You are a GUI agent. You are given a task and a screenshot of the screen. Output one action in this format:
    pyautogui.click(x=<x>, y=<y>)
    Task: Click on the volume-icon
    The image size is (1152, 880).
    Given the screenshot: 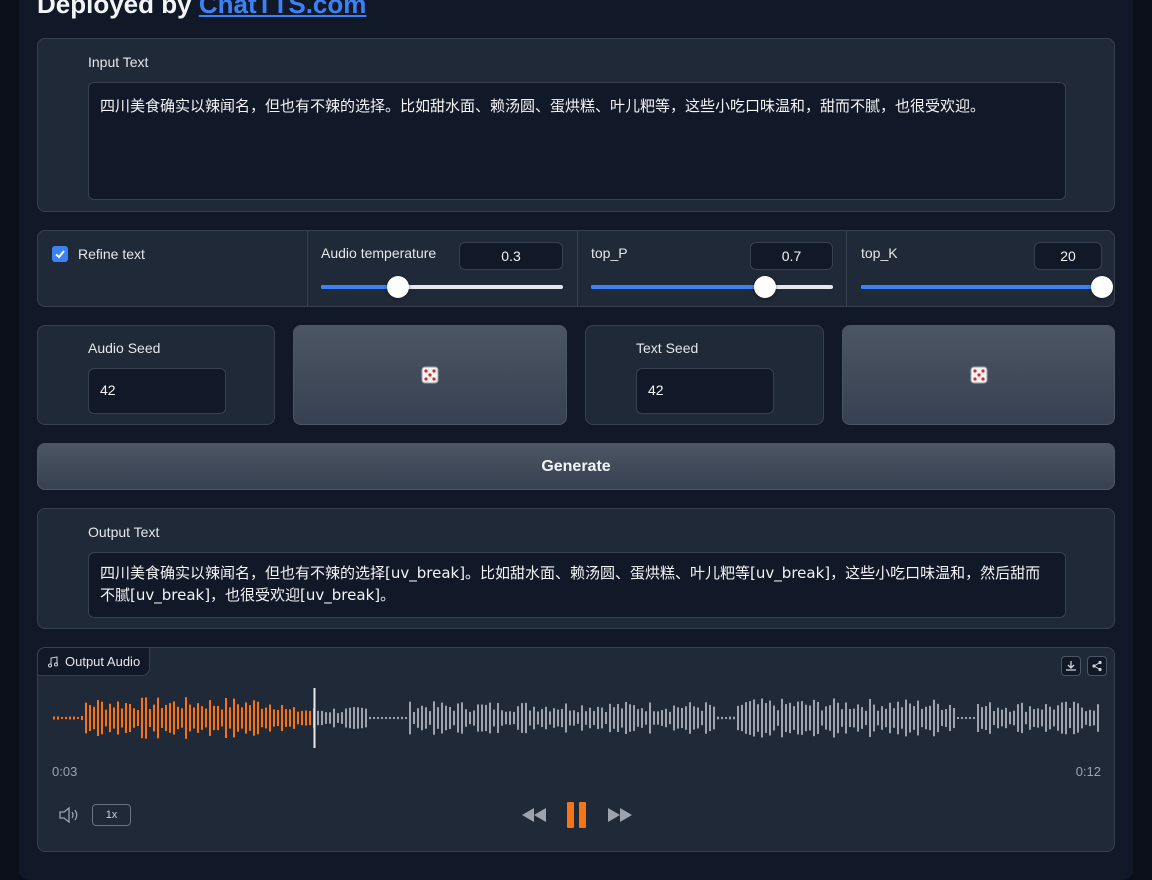 What is the action you would take?
    pyautogui.click(x=70, y=815)
    